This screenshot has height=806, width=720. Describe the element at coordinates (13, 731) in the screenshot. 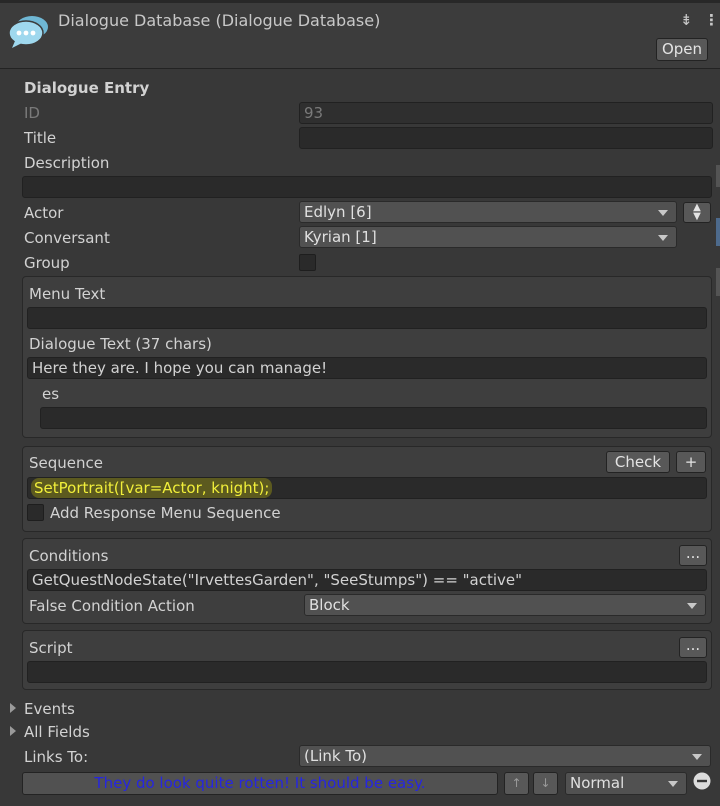

I see `all-fields-foldout-arrow-icon` at that location.